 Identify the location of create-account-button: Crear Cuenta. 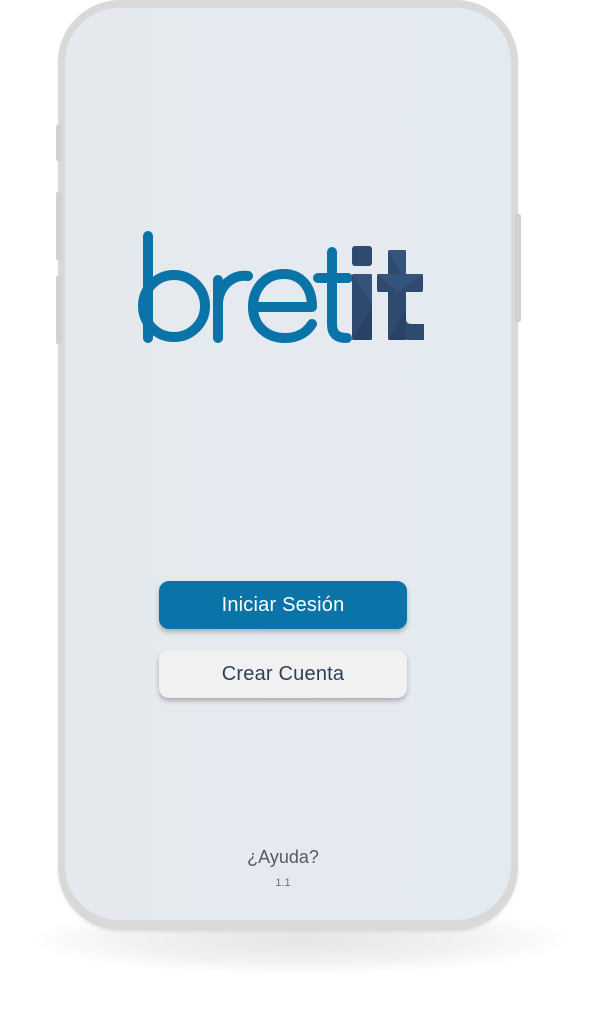
(283, 674).